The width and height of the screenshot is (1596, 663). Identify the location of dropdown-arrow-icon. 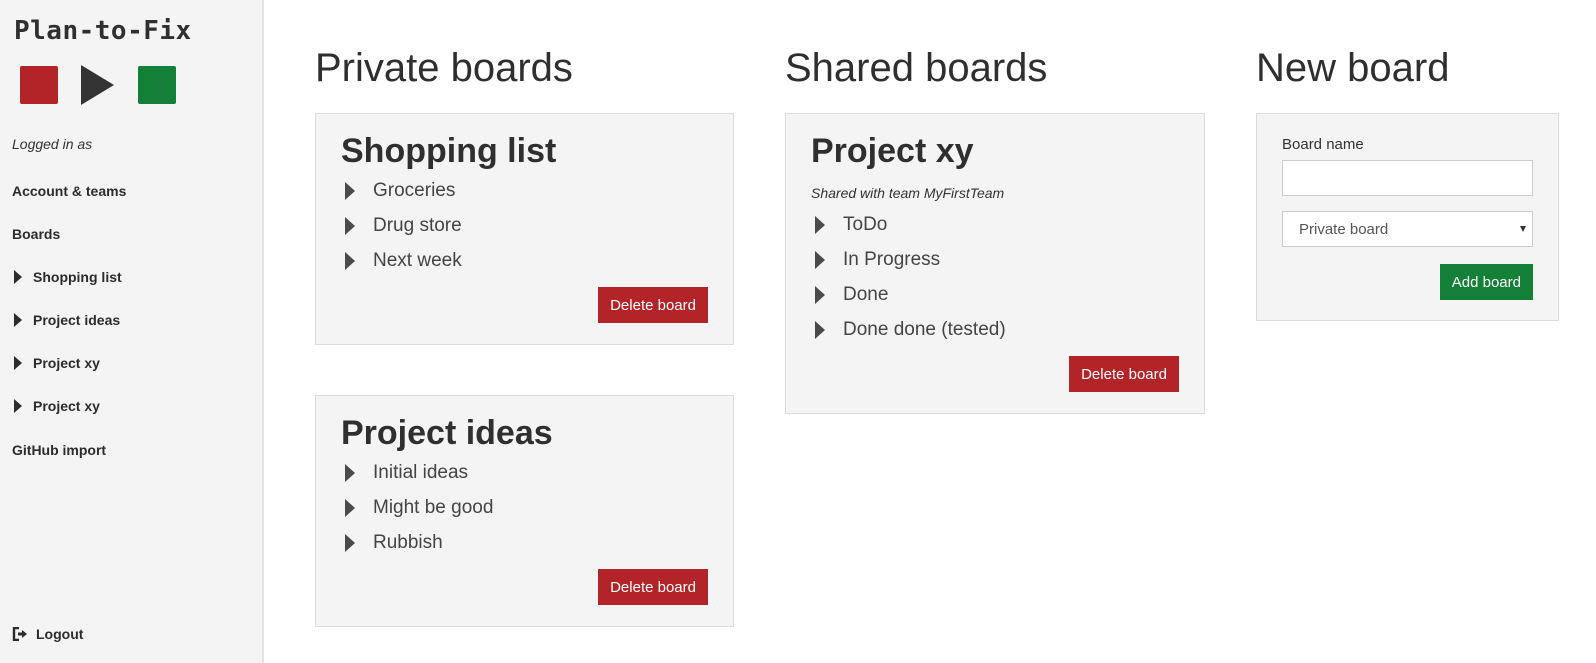
(1523, 229).